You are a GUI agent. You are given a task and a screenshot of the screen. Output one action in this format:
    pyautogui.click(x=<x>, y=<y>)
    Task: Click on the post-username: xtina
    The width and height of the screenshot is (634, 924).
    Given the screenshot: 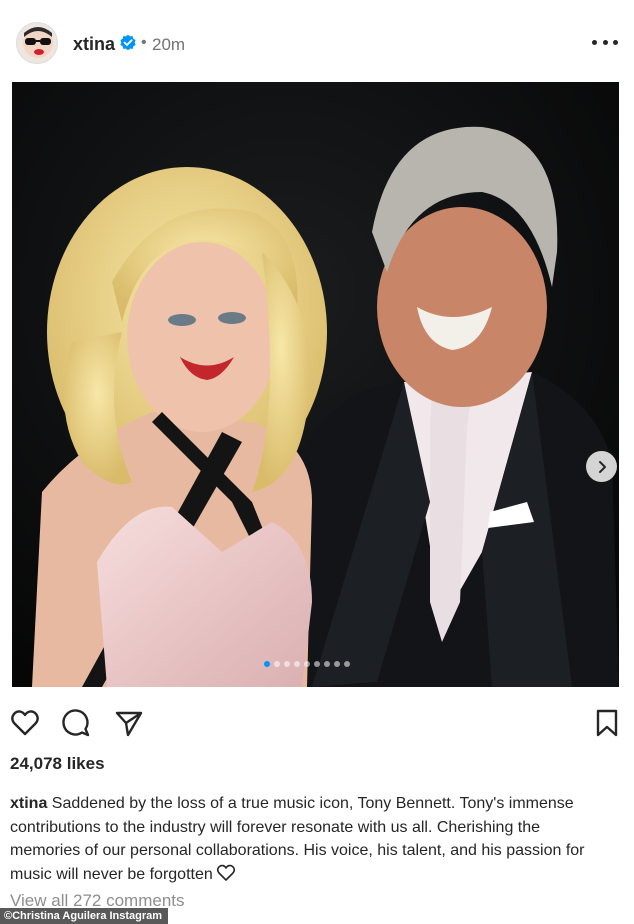 What is the action you would take?
    pyautogui.click(x=94, y=44)
    